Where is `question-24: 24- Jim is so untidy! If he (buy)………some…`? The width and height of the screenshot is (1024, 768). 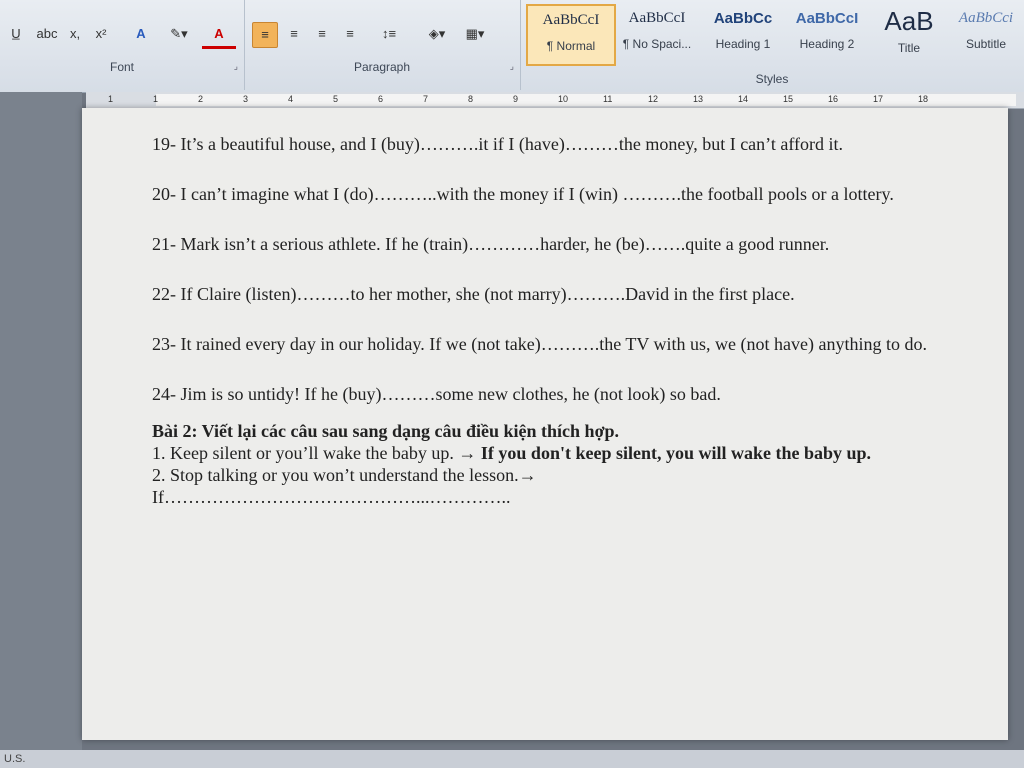
question-24: 24- Jim is so untidy! If he (buy)………some… is located at coordinates (542, 394).